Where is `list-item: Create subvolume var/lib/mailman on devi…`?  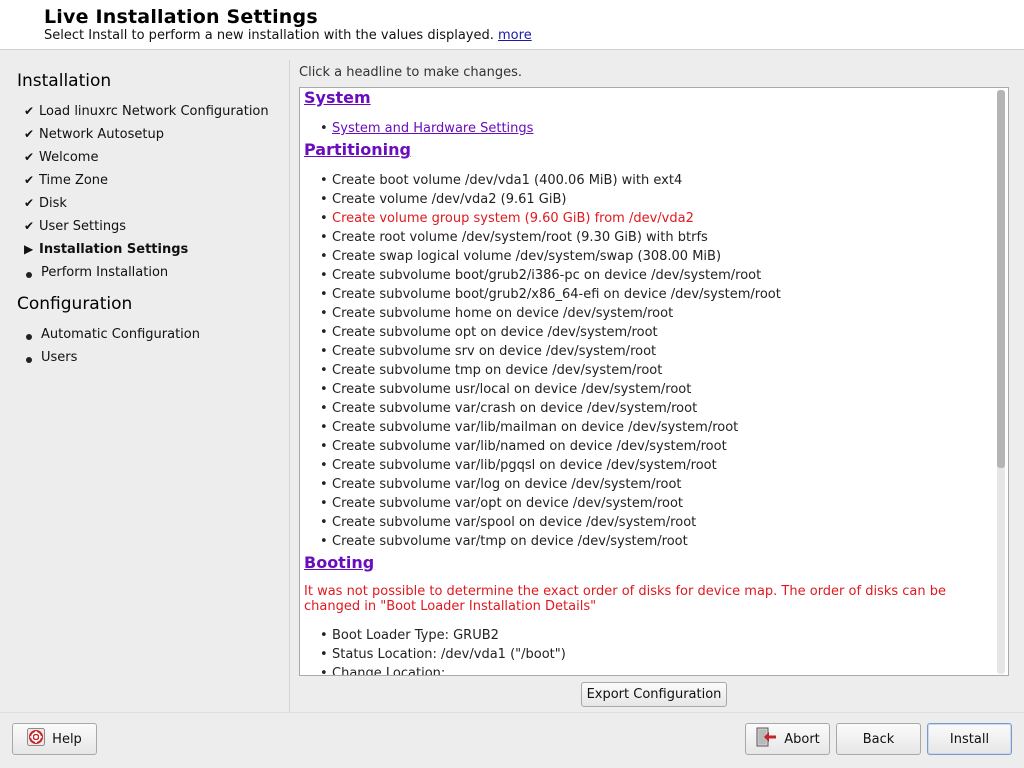
list-item: Create subvolume var/lib/mailman on devi… is located at coordinates (657, 427).